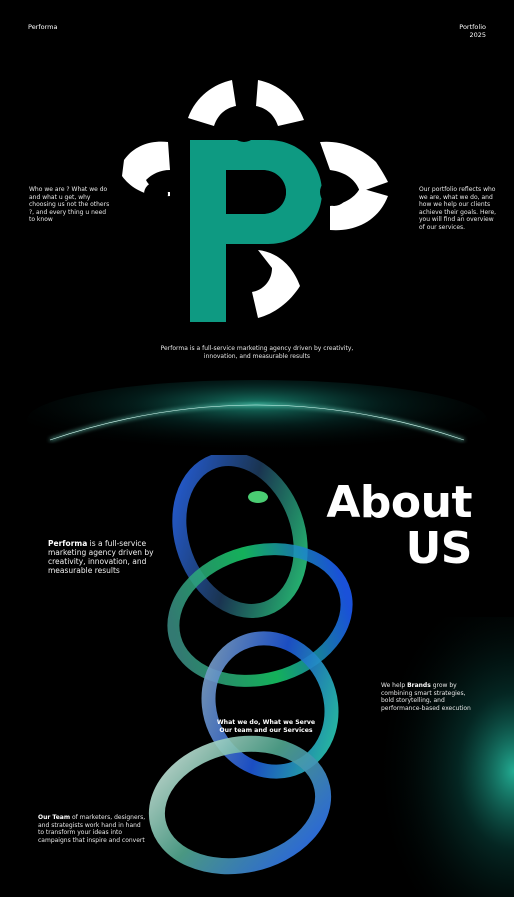 The height and width of the screenshot is (897, 514). I want to click on performa-p-logo-icon, so click(255, 201).